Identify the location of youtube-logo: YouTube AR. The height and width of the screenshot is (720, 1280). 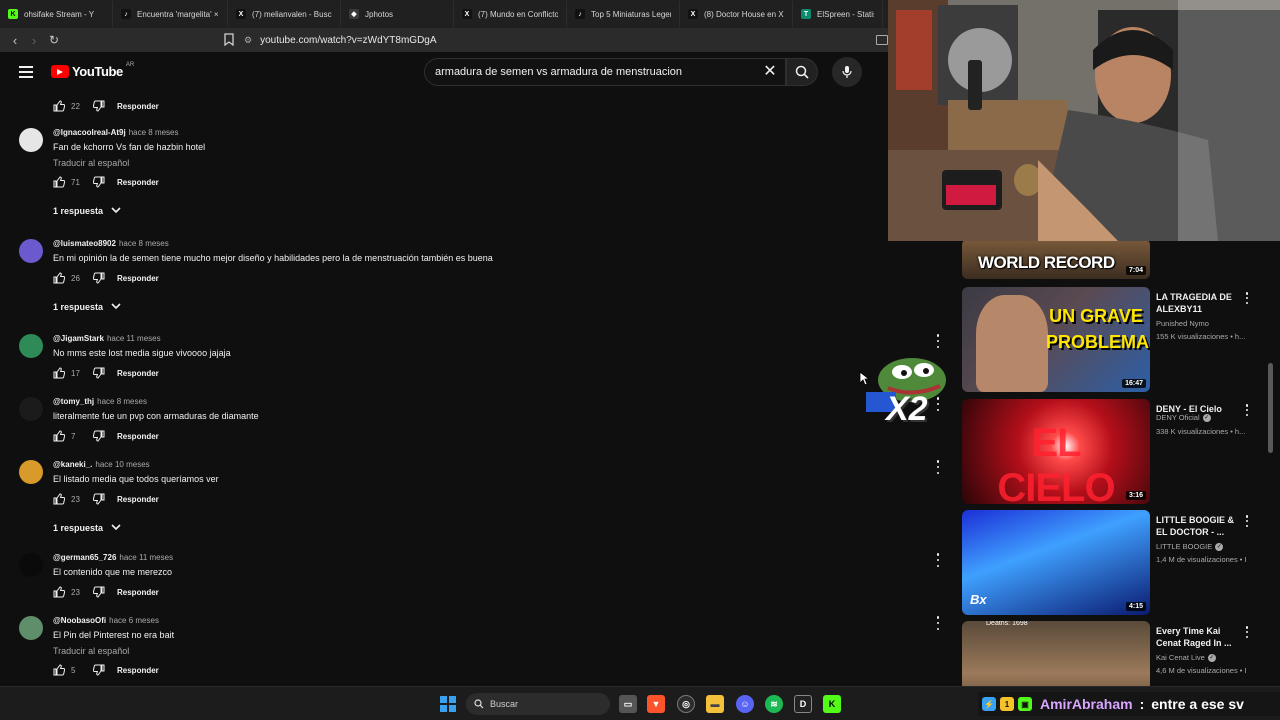
(92, 70).